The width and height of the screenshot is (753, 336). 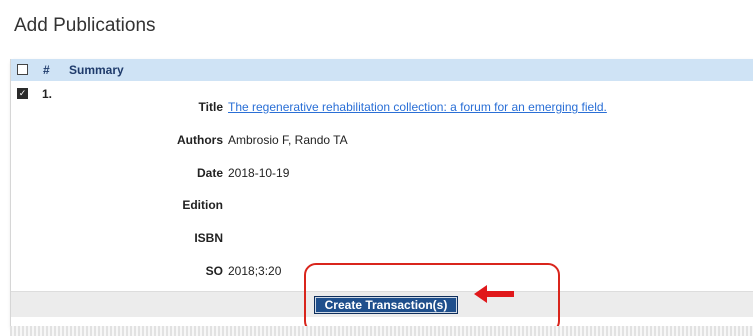 What do you see at coordinates (96, 70) in the screenshot?
I see `header-summary: Summary` at bounding box center [96, 70].